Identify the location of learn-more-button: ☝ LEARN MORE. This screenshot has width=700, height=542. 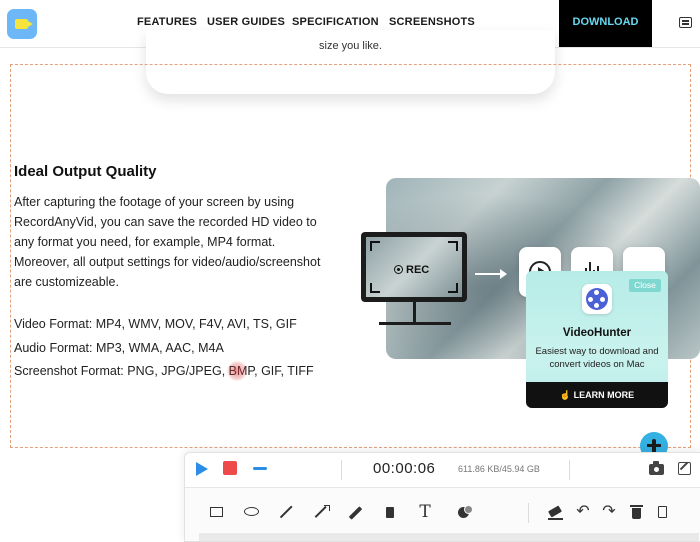
(597, 395).